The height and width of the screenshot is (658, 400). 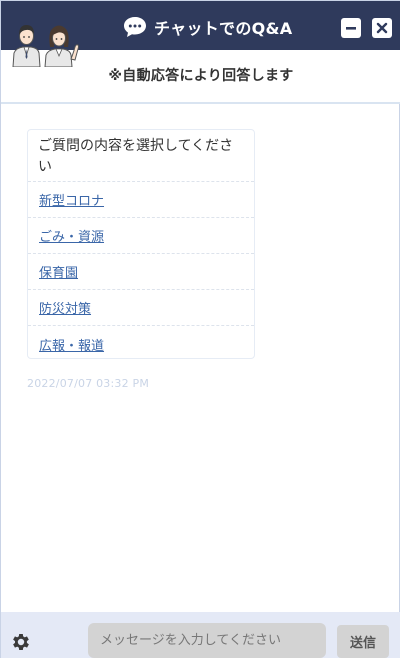 I want to click on option-label: 防災対策, so click(x=65, y=307).